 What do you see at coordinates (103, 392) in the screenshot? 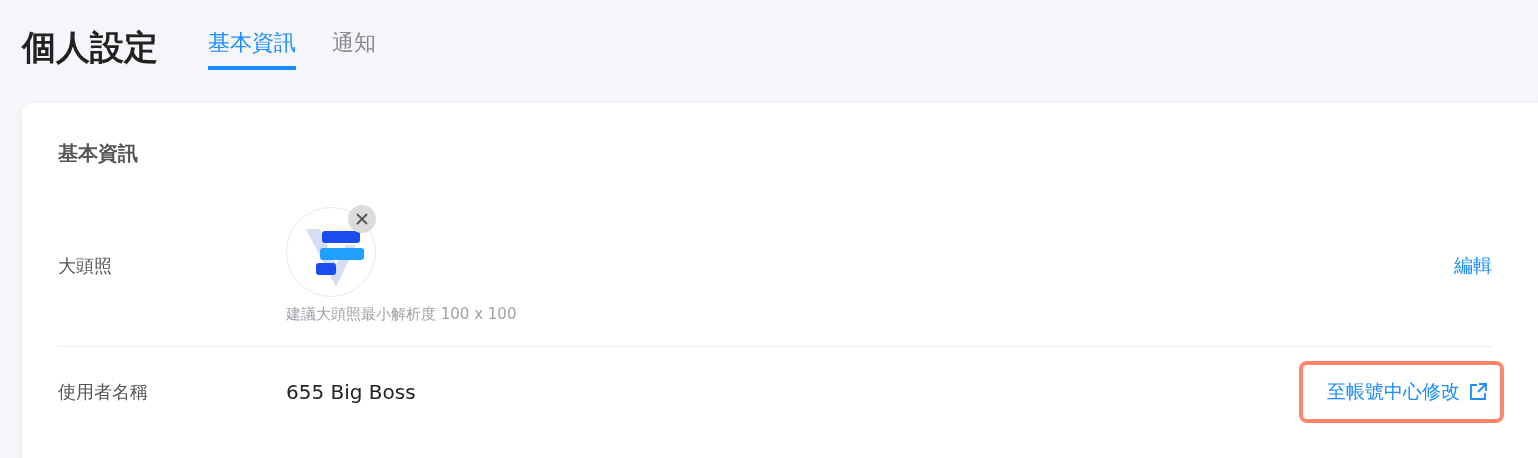
I see `field-label: 使用者名稱` at bounding box center [103, 392].